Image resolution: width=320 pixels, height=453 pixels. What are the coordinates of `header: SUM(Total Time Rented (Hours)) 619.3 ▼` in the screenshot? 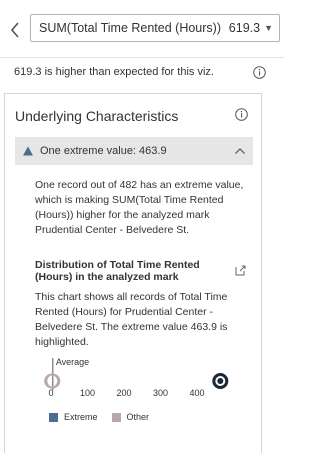 It's located at (142, 29).